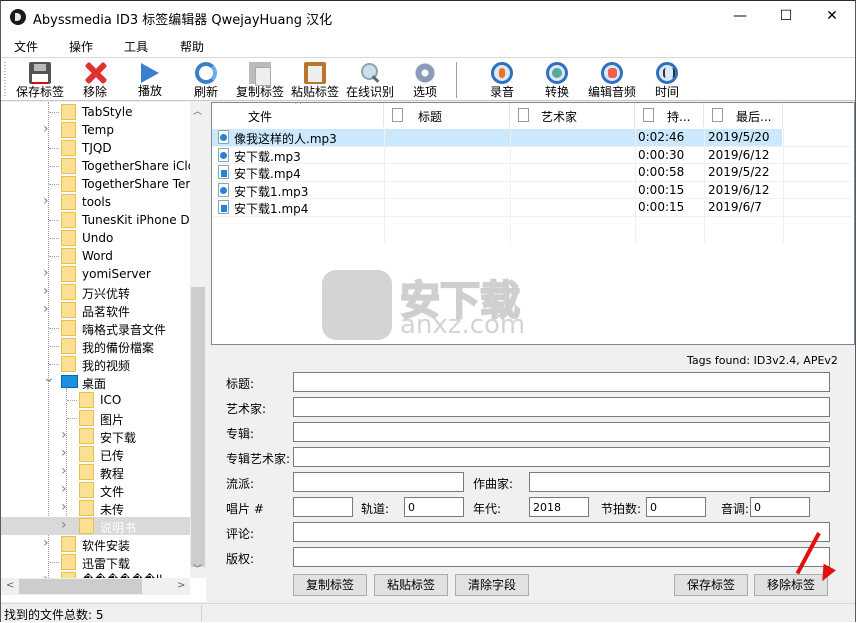  I want to click on tree-item-label: TunesKit iPhone Data R, so click(144, 220).